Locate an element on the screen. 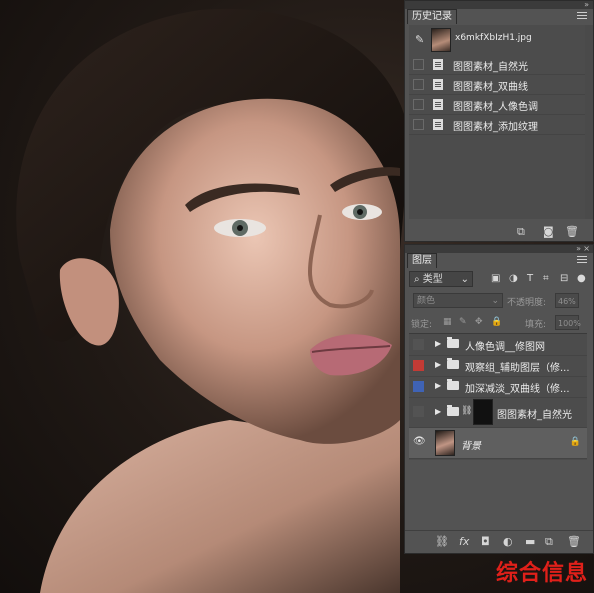 The image size is (594, 593). tab-layers: 图层 is located at coordinates (422, 260).